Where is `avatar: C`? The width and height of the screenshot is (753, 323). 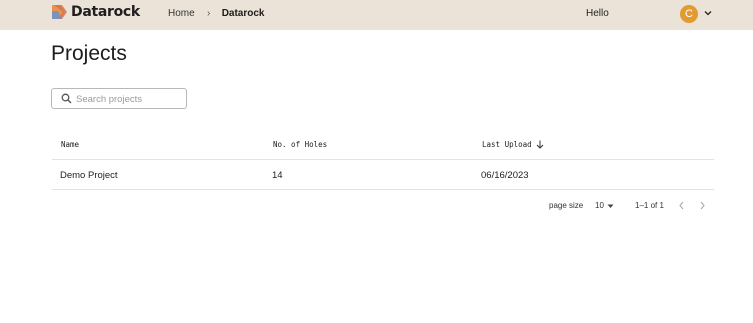
avatar: C is located at coordinates (689, 14).